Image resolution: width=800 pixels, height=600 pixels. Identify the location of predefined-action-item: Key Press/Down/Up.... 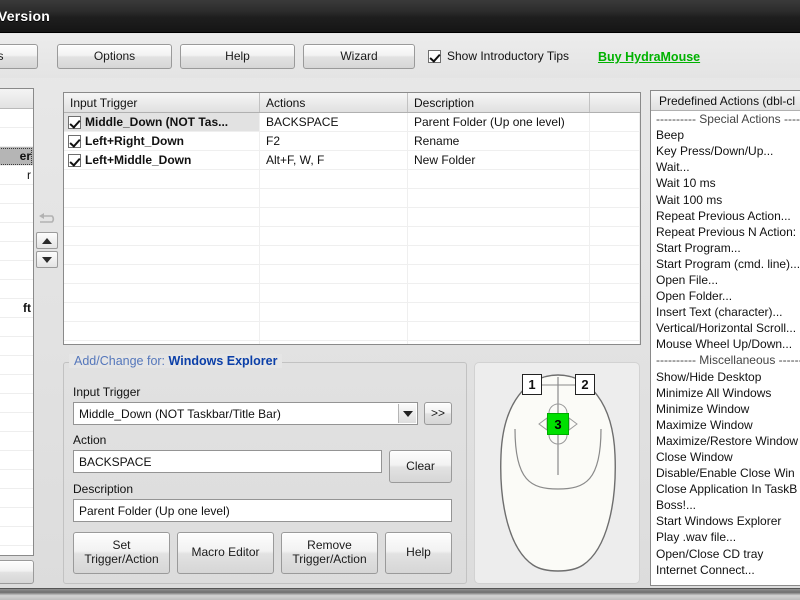
(725, 151).